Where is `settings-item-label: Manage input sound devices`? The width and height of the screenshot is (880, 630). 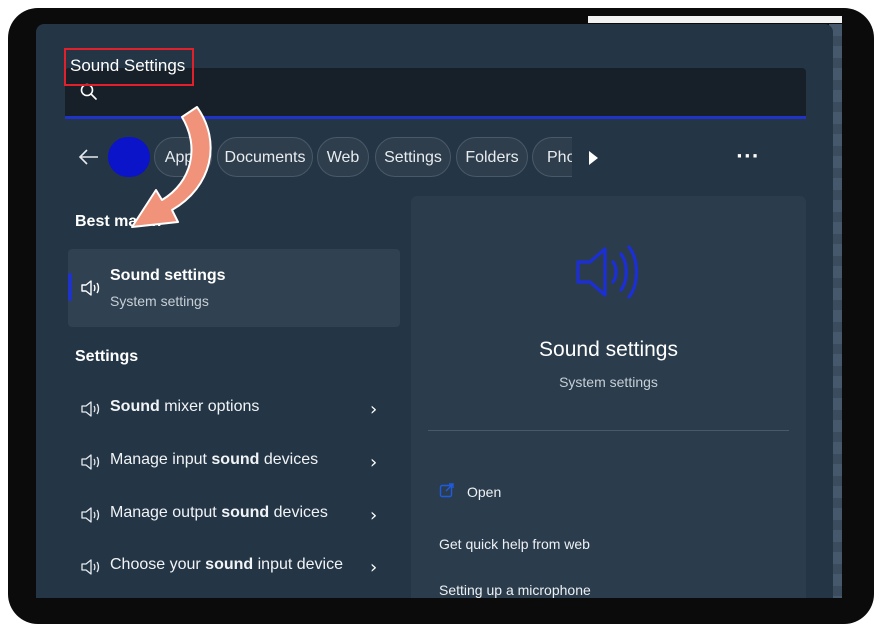 settings-item-label: Manage input sound devices is located at coordinates (214, 459).